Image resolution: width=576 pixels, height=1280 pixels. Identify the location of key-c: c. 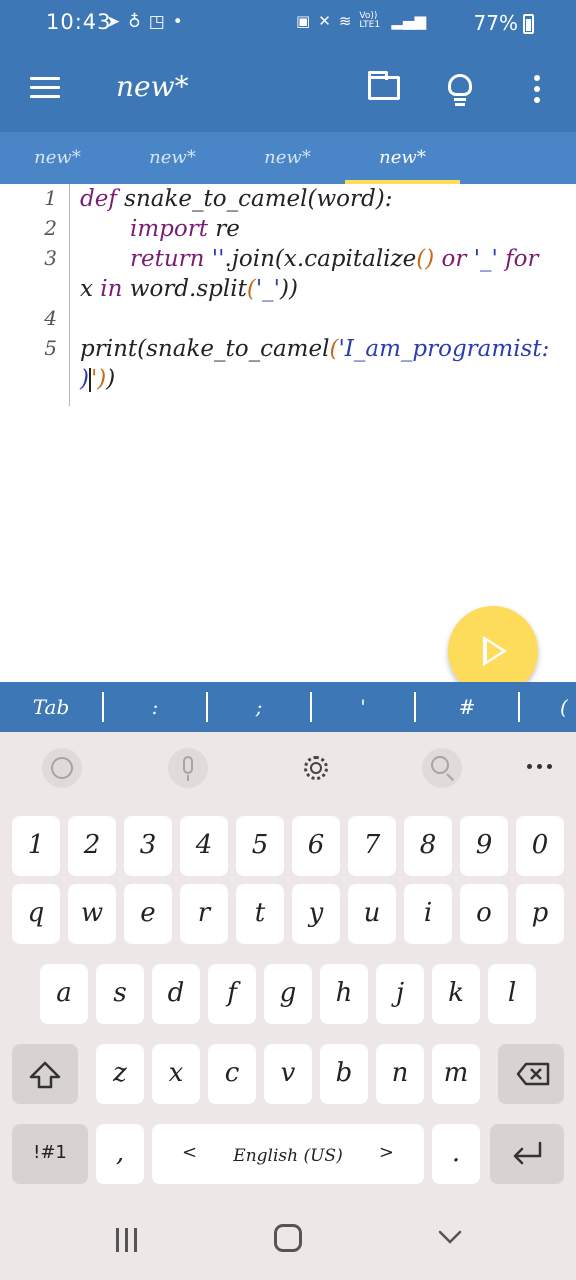
(232, 1074).